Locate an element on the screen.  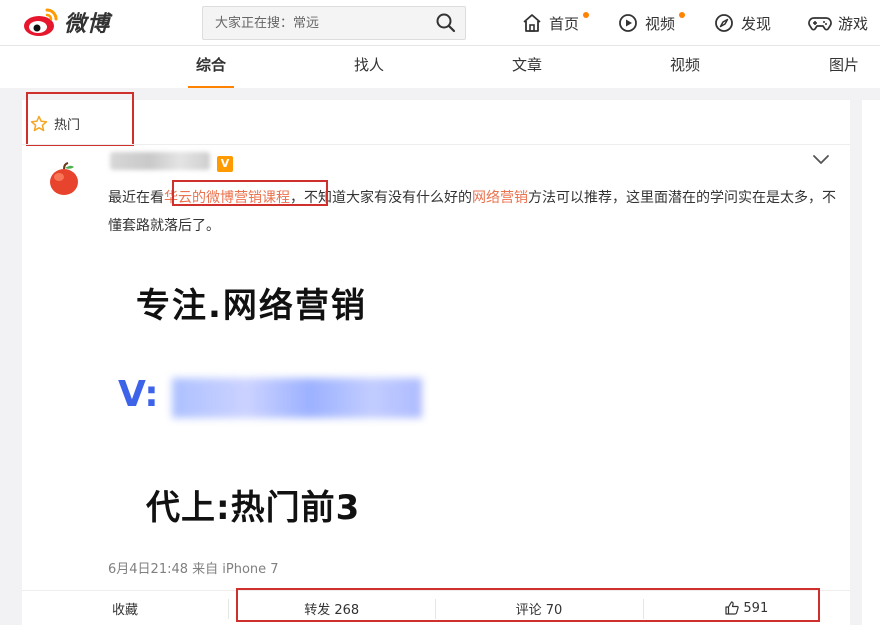
right-sidebar is located at coordinates (871, 362).